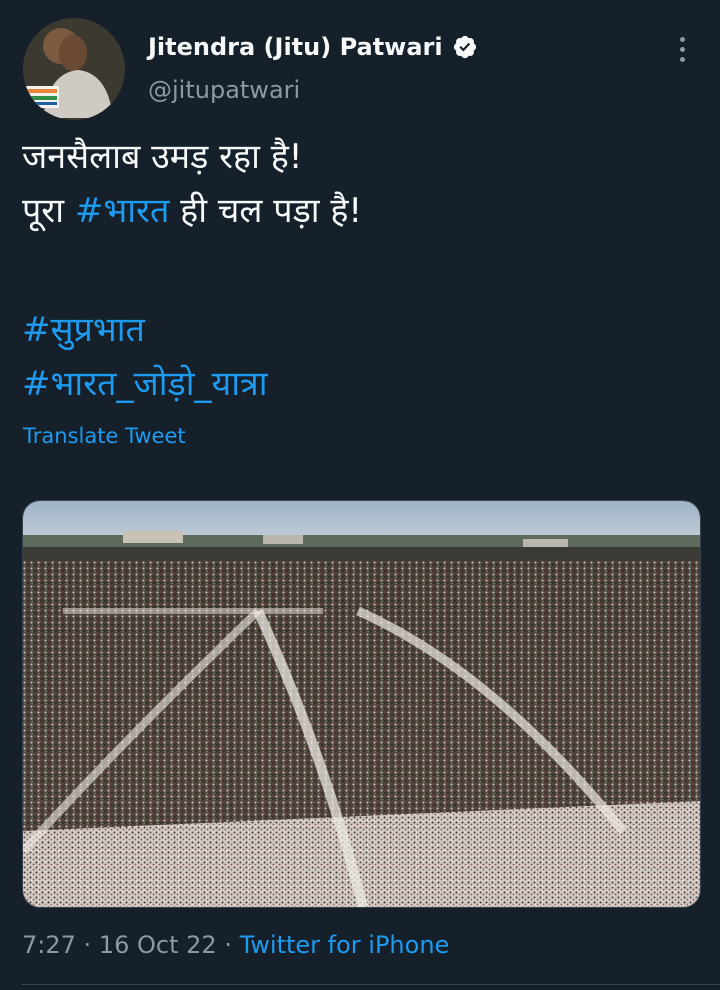 The height and width of the screenshot is (990, 720). What do you see at coordinates (362, 330) in the screenshot?
I see `hashtag-suprabhat: #सुप्रभात` at bounding box center [362, 330].